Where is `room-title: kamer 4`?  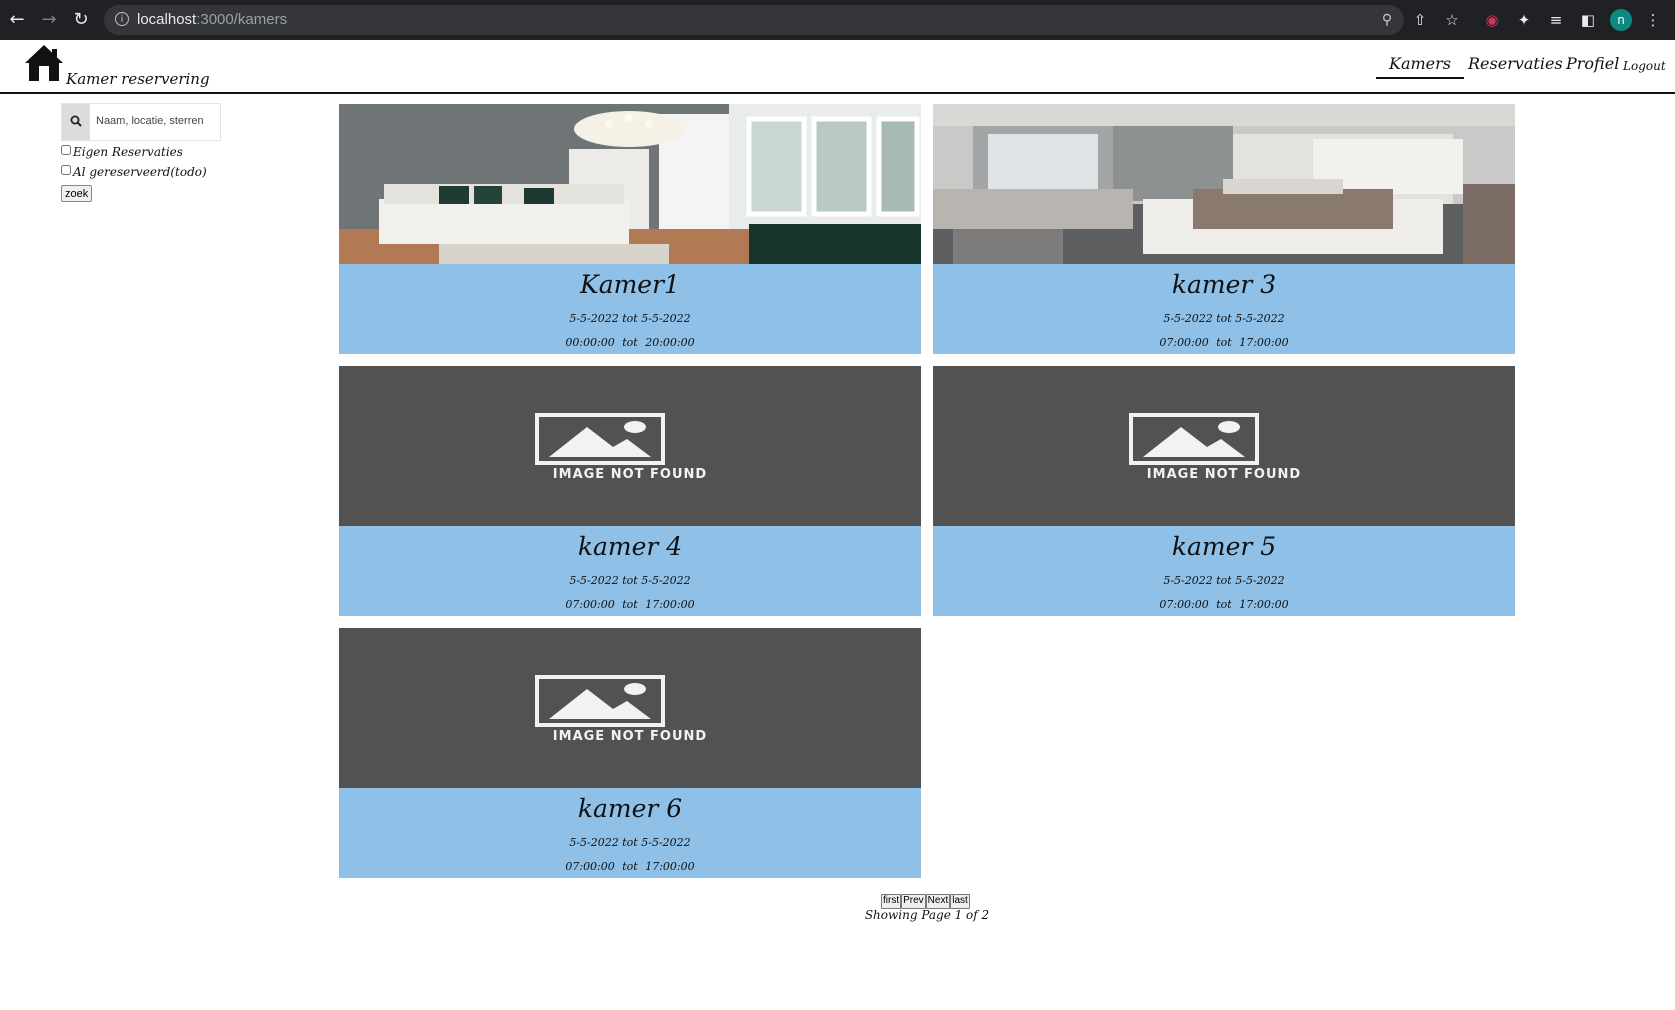
room-title: kamer 4 is located at coordinates (630, 546).